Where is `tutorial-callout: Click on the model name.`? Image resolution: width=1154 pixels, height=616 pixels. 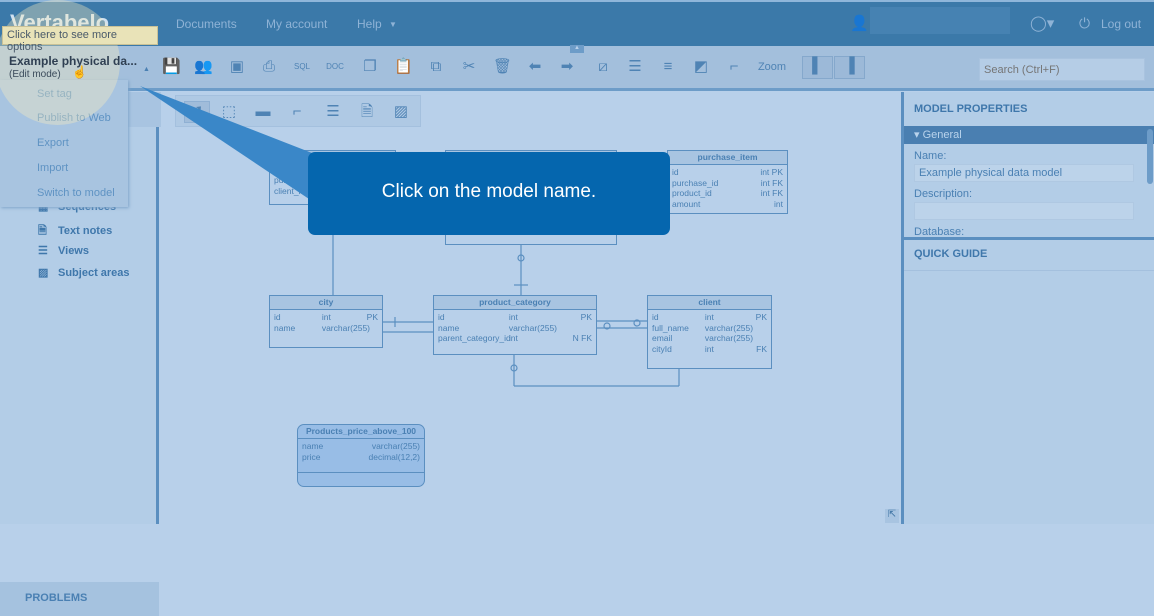
tutorial-callout: Click on the model name. is located at coordinates (489, 193).